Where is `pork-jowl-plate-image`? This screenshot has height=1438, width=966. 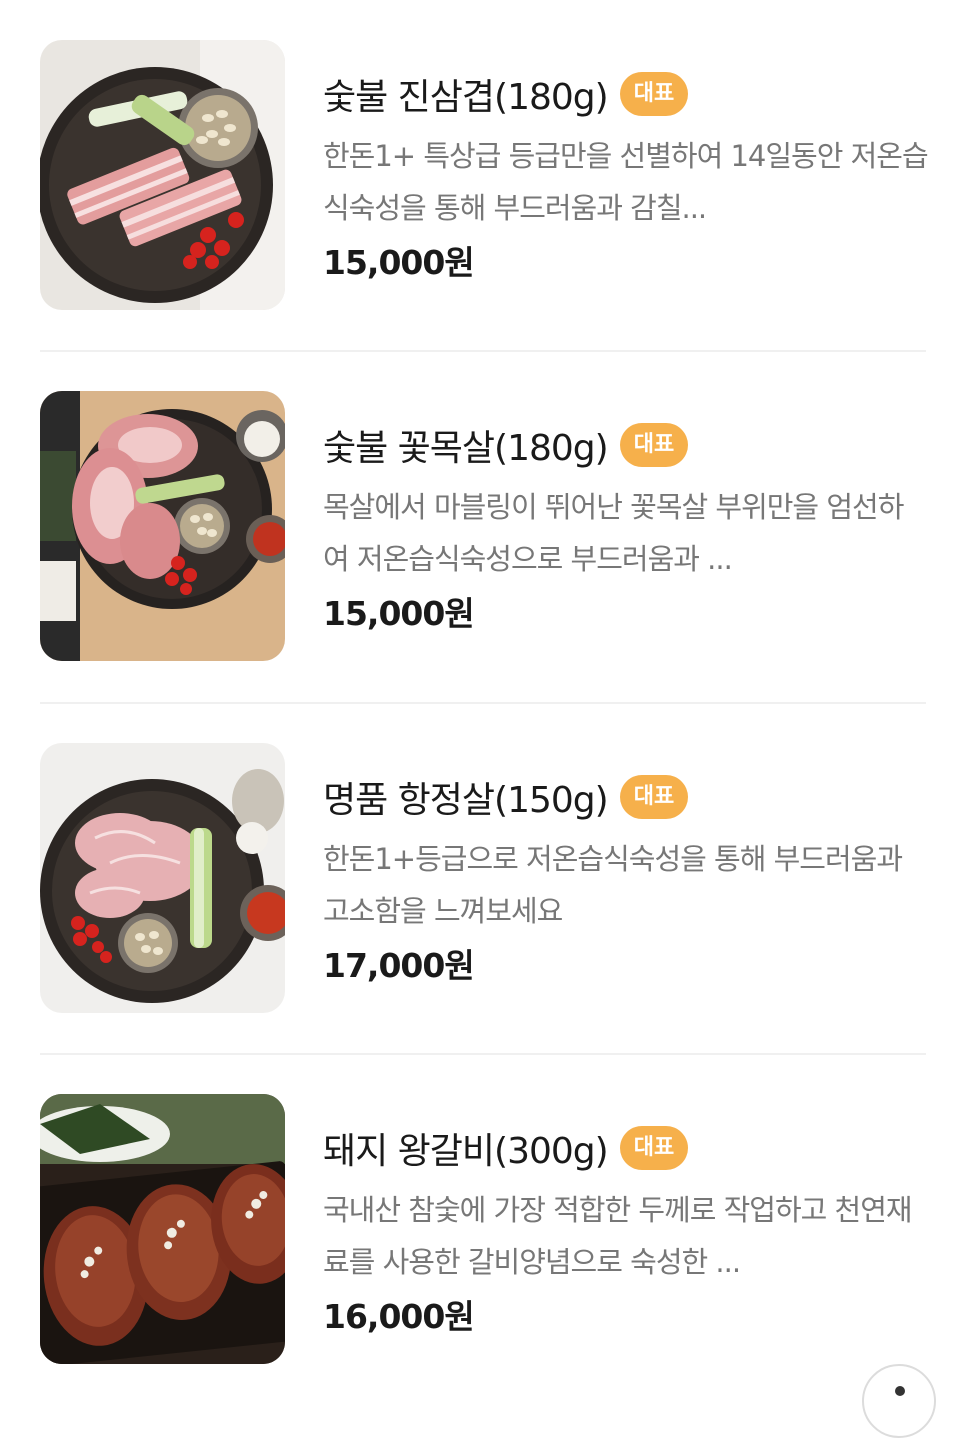
pork-jowl-plate-image is located at coordinates (162, 878).